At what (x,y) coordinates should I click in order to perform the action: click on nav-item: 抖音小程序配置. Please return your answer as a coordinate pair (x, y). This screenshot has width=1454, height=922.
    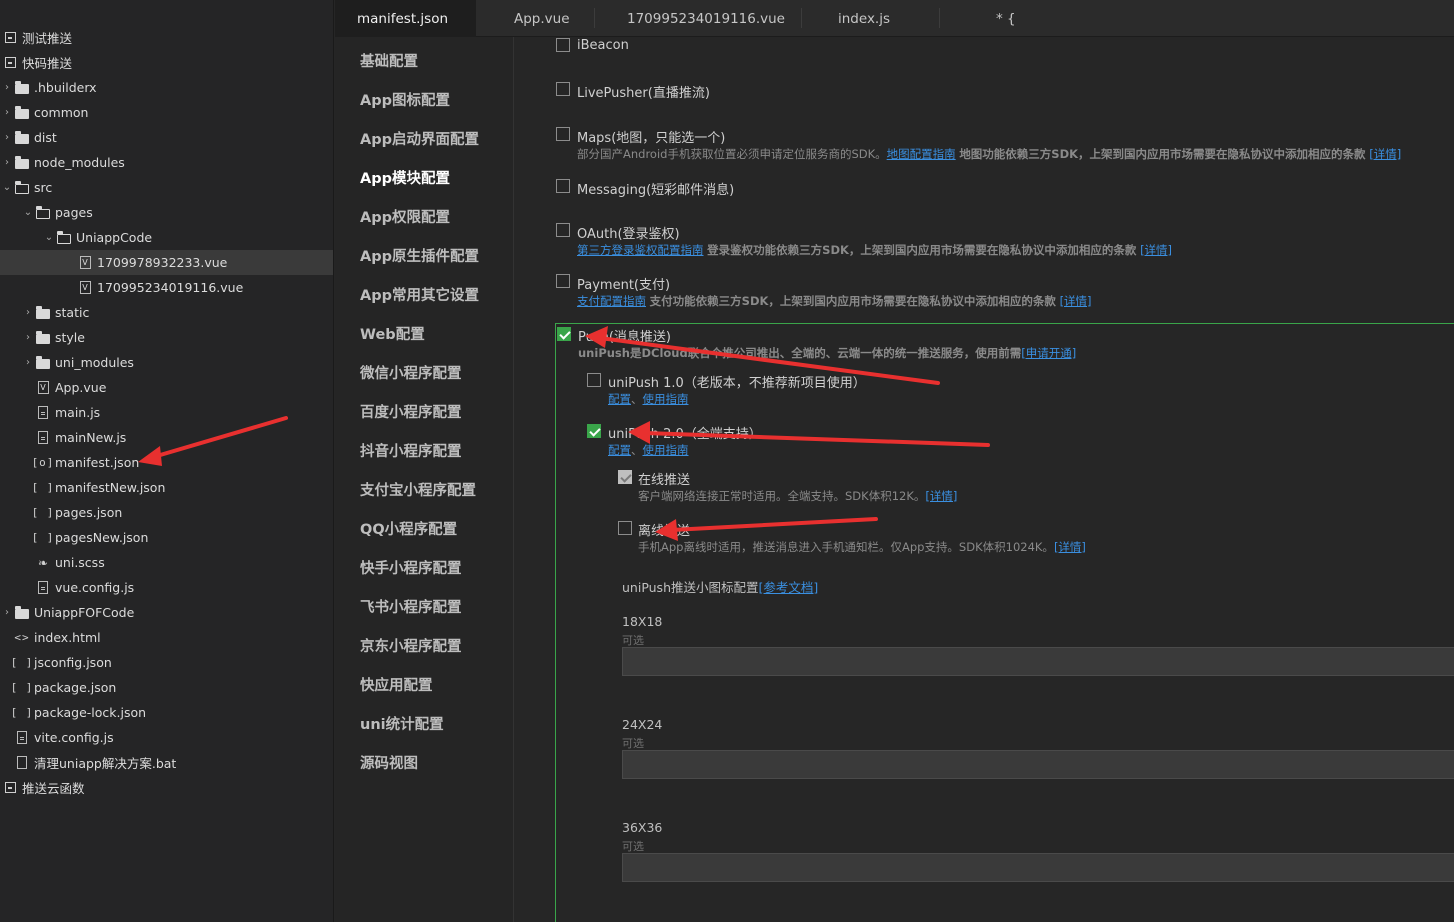
    Looking at the image, I should click on (411, 450).